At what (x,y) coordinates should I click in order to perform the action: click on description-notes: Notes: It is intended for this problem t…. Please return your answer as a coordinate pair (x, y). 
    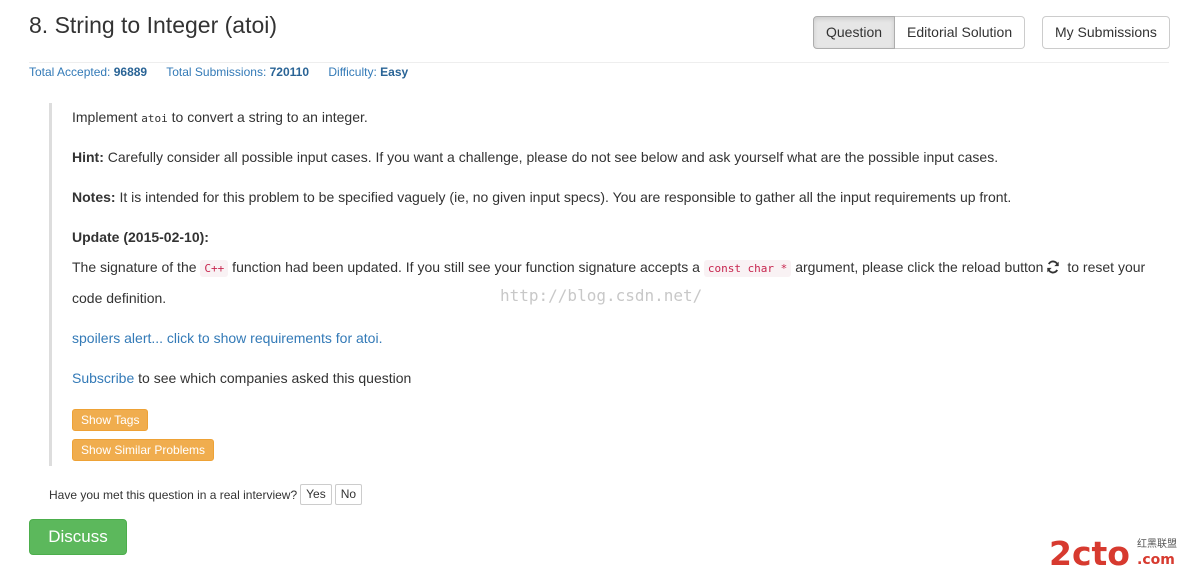
    Looking at the image, I should click on (542, 197).